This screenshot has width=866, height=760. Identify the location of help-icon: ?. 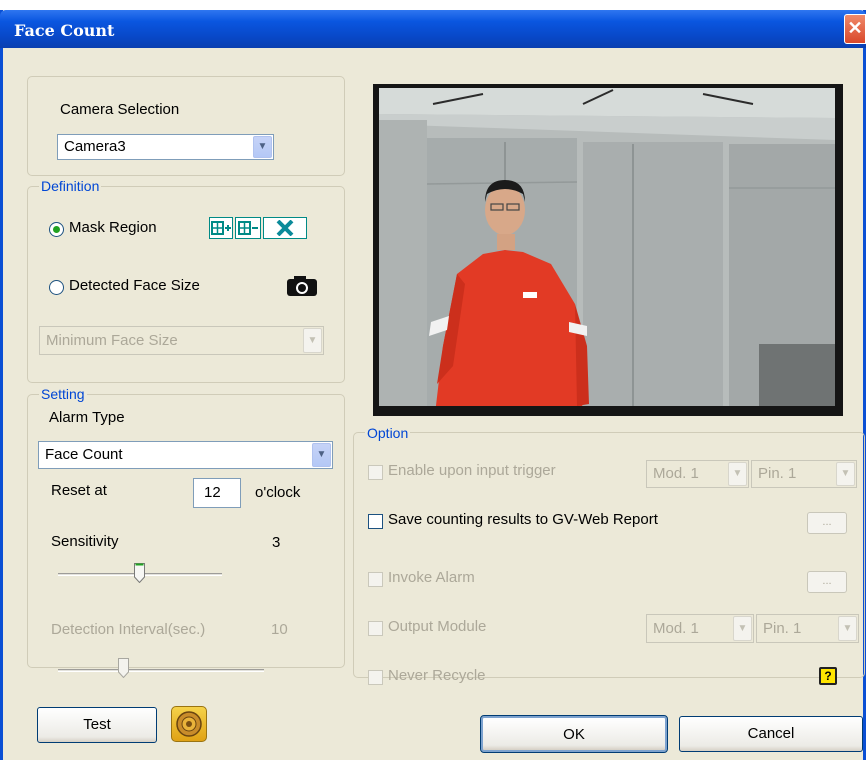
(828, 676).